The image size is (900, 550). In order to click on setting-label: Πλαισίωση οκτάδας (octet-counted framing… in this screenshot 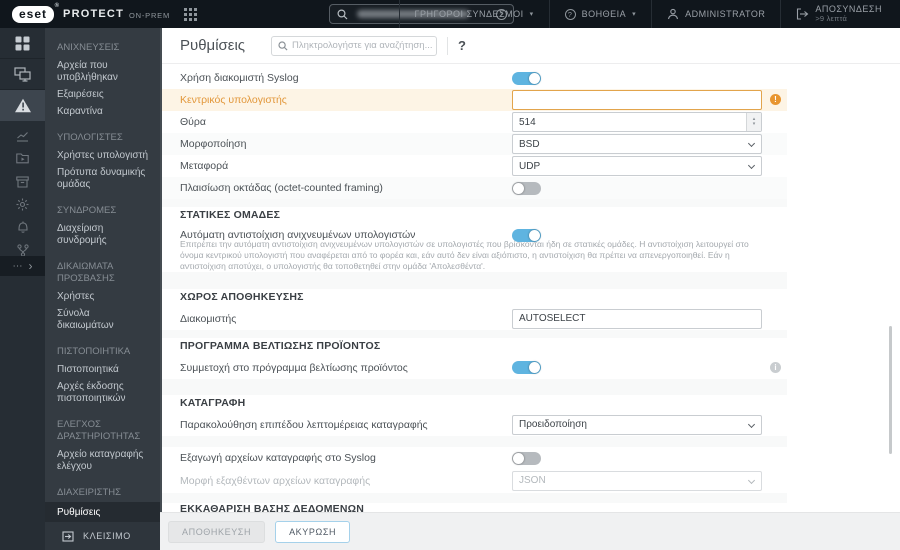, I will do `click(281, 188)`.